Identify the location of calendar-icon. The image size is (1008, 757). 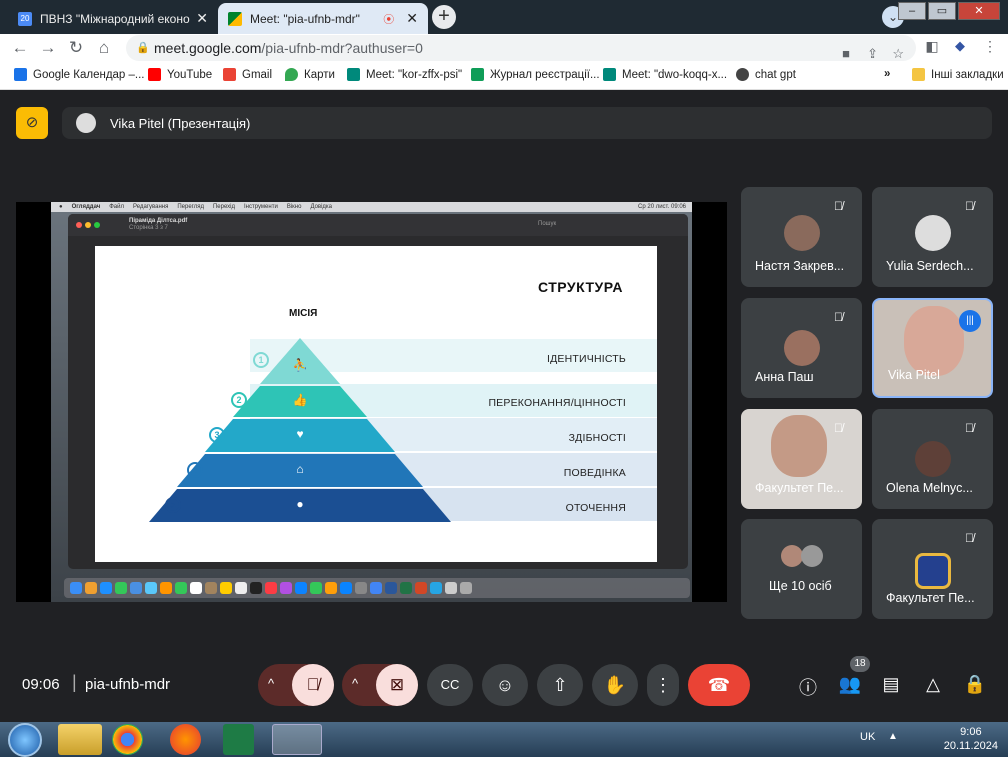
(20, 74).